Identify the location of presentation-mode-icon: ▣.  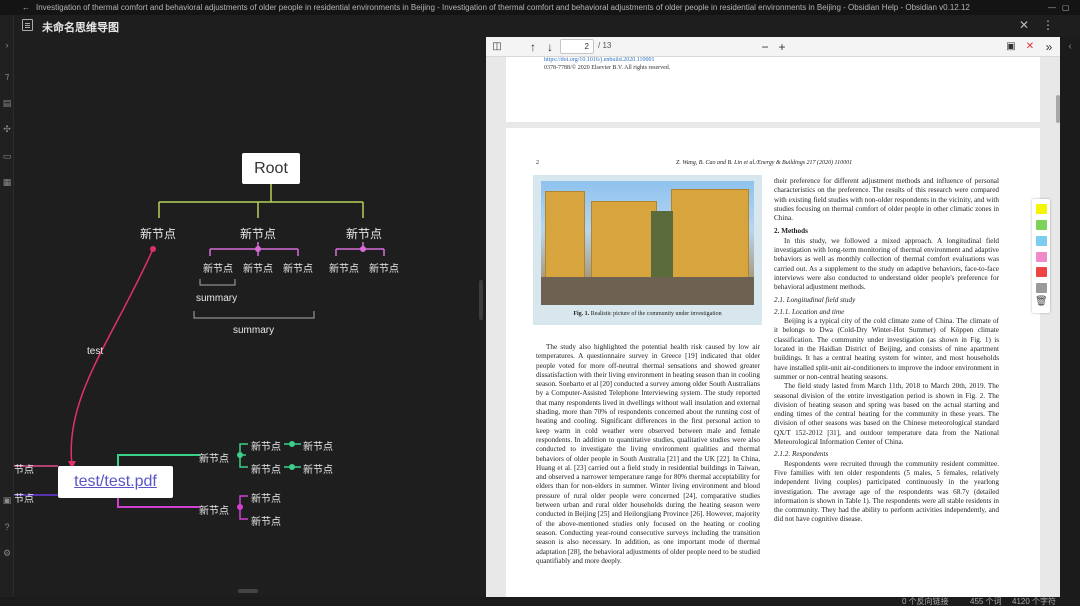
(1011, 47).